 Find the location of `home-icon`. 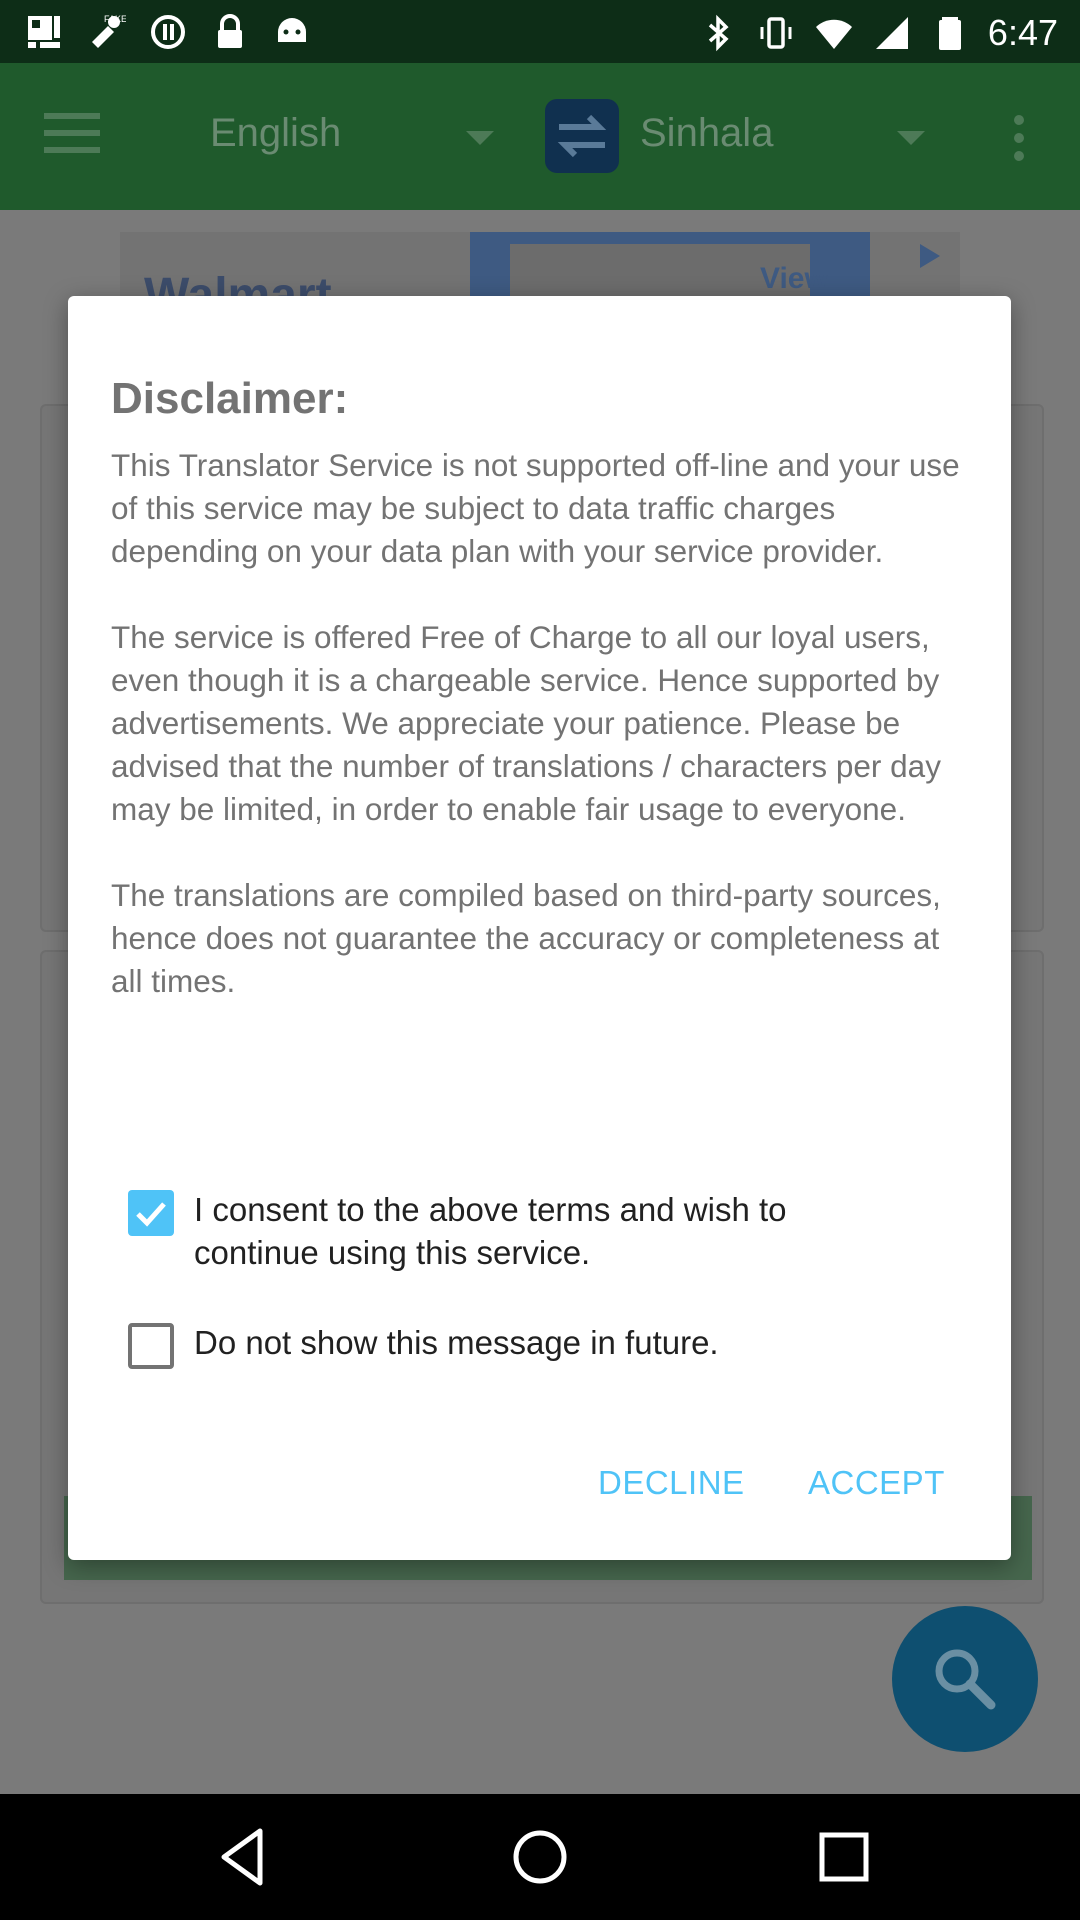

home-icon is located at coordinates (540, 1857).